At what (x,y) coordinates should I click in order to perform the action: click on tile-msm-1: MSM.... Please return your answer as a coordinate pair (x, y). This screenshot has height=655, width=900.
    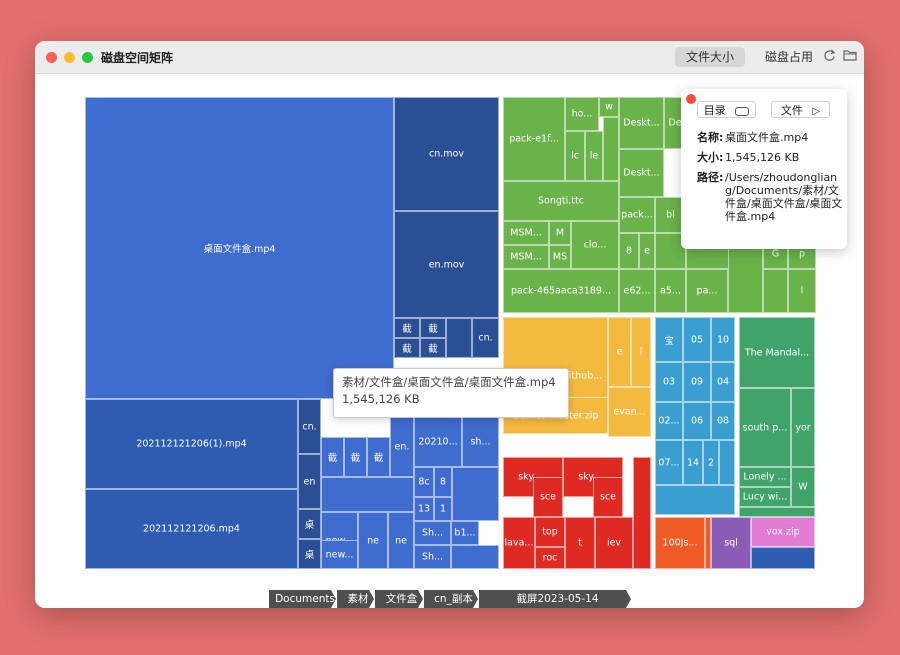
    Looking at the image, I should click on (526, 233).